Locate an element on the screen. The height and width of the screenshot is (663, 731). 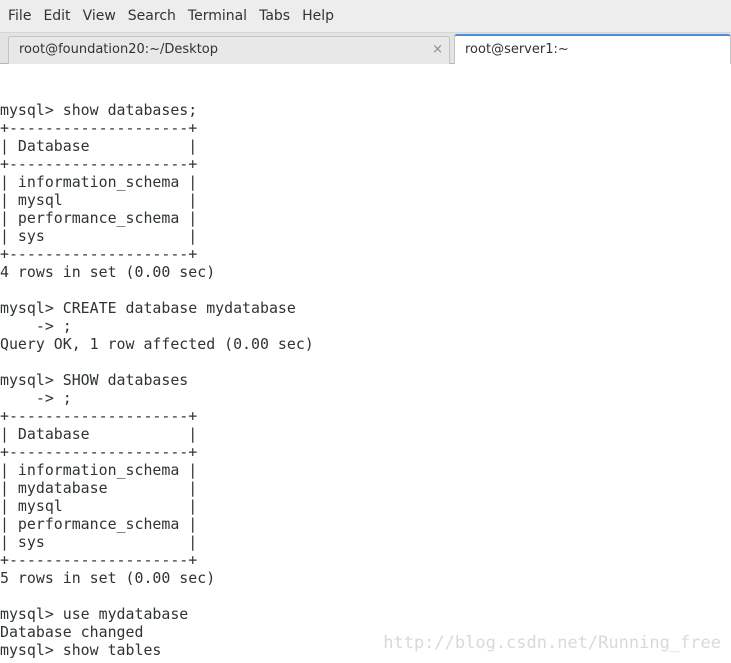
terminal-line: mysql> show databases; is located at coordinates (99, 110).